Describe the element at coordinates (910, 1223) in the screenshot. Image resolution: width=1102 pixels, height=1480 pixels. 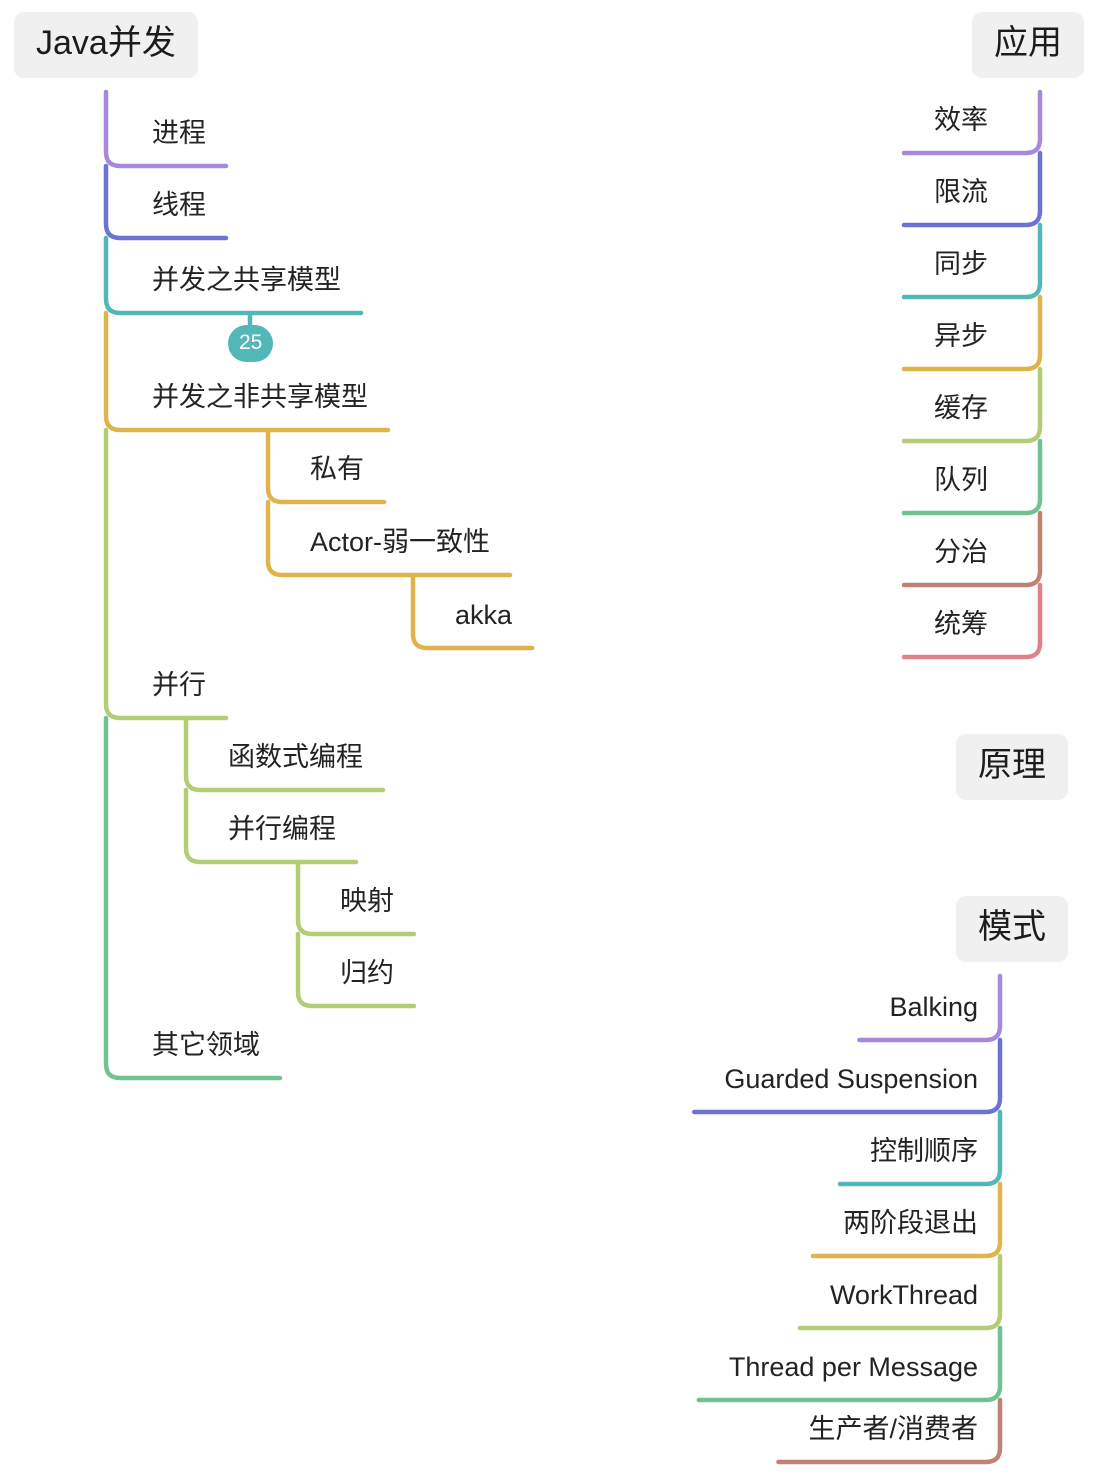
I see `node-patterns-item-4: 两阶段退出` at that location.